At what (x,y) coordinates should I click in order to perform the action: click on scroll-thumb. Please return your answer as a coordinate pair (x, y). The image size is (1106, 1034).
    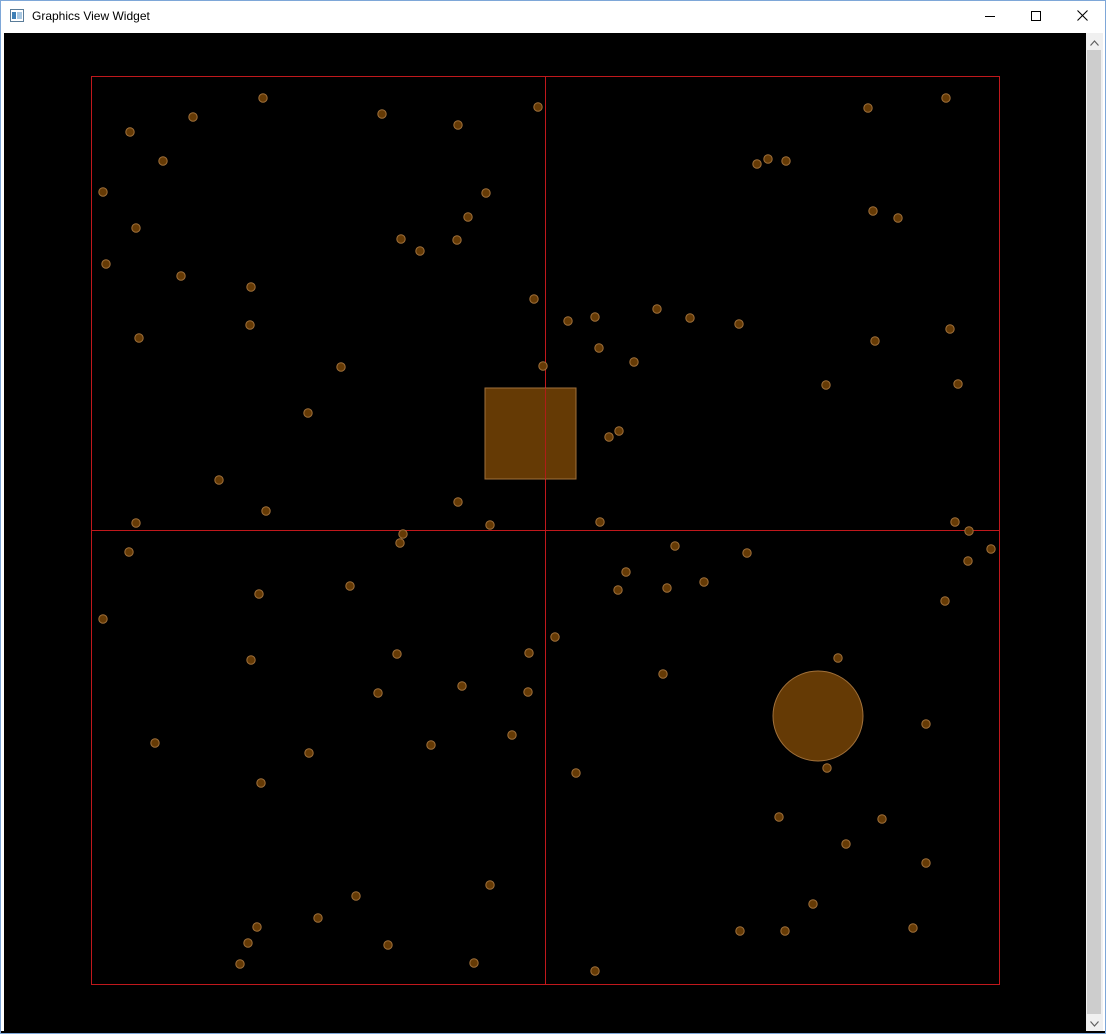
    Looking at the image, I should click on (1094, 532).